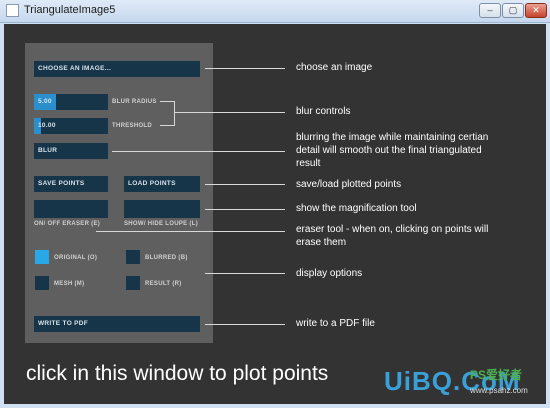 This screenshot has width=550, height=408. Describe the element at coordinates (42, 283) in the screenshot. I see `mesh-toggle` at that location.